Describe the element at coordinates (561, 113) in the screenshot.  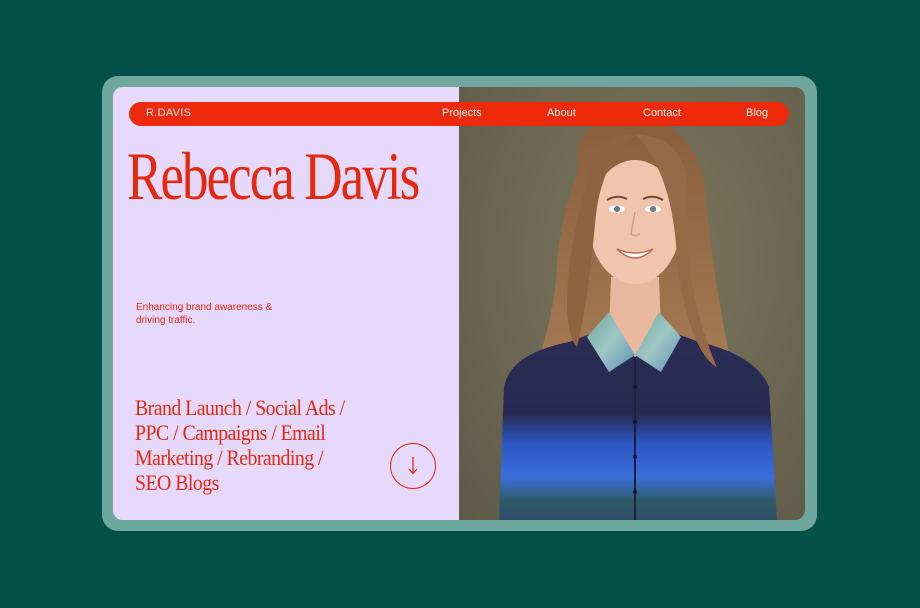
I see `nav-link-about: About` at that location.